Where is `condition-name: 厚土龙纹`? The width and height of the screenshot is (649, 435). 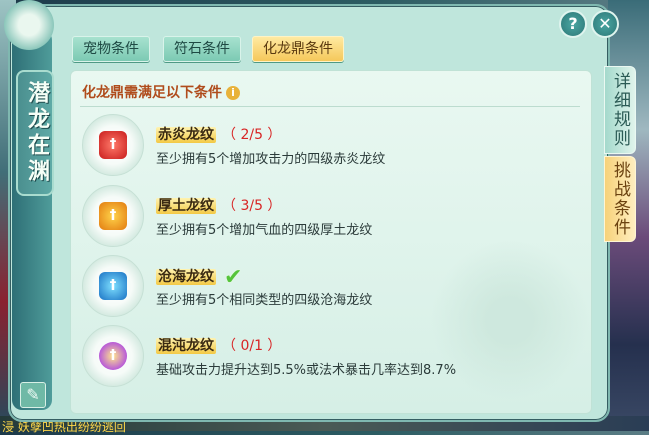
condition-name: 厚土龙纹 is located at coordinates (186, 206).